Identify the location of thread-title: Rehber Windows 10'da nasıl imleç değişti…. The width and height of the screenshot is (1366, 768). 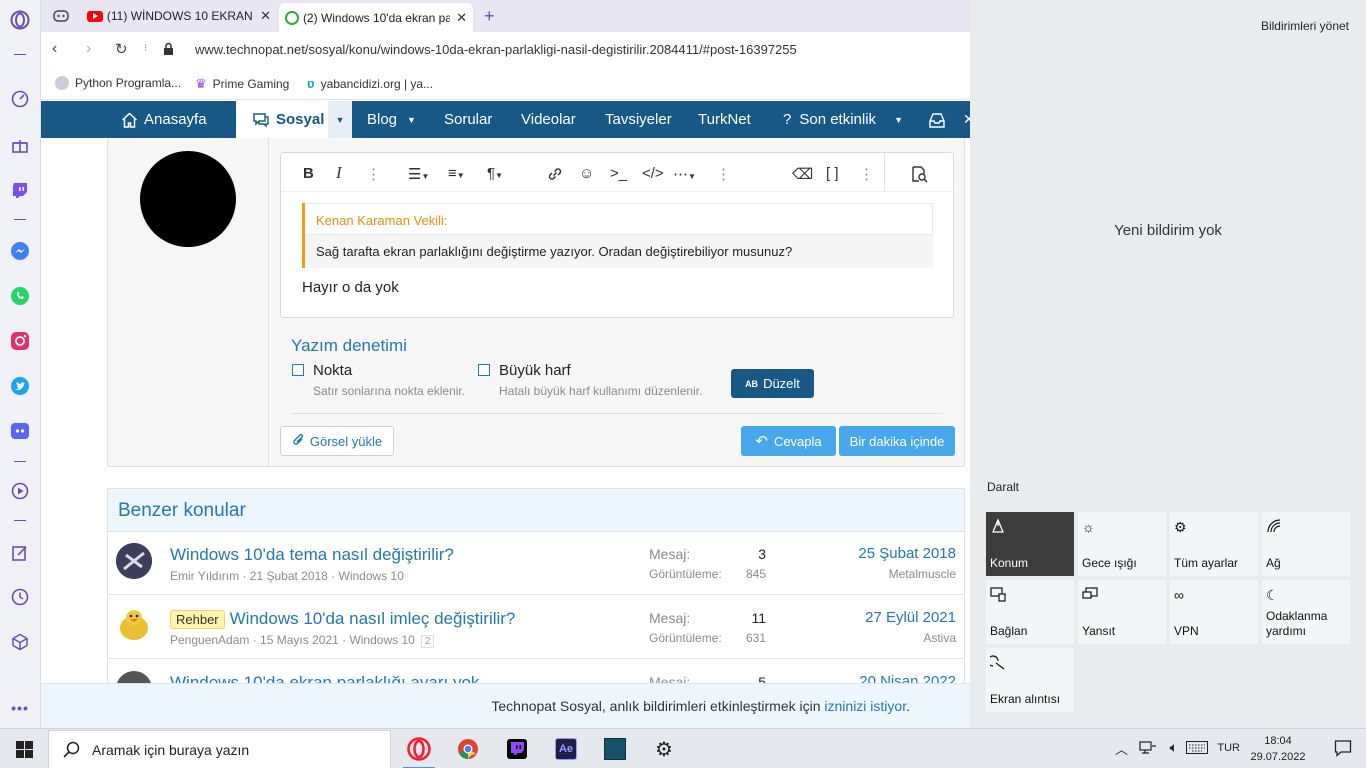
(342, 619).